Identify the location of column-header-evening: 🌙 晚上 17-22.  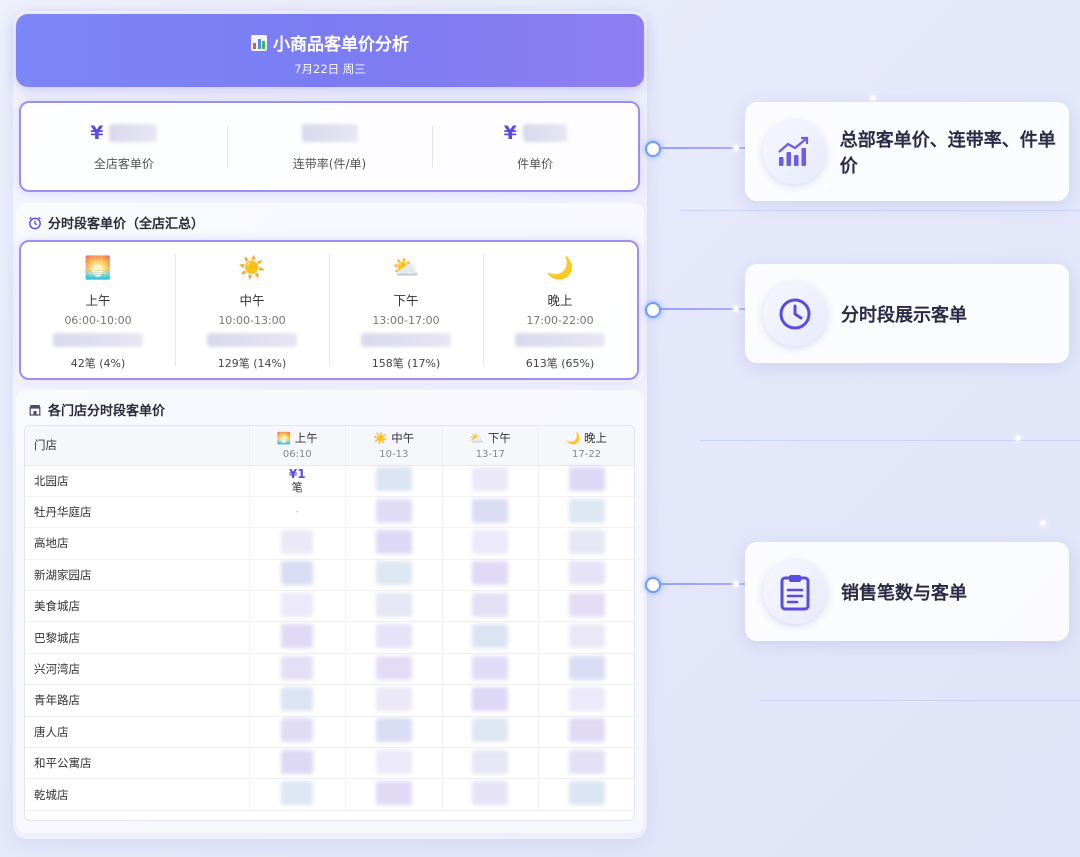
(586, 446).